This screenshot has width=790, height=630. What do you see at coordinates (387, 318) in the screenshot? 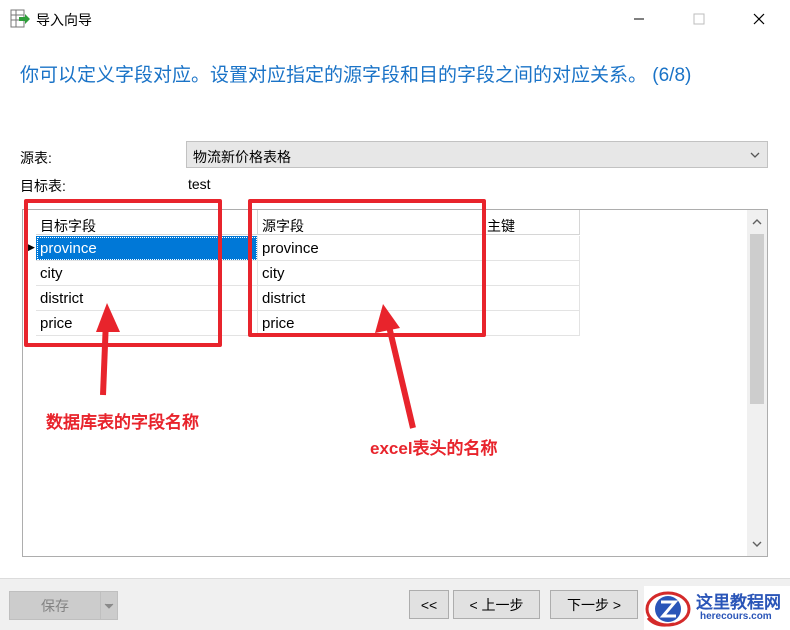
I see `annotation-arrowhead-right` at bounding box center [387, 318].